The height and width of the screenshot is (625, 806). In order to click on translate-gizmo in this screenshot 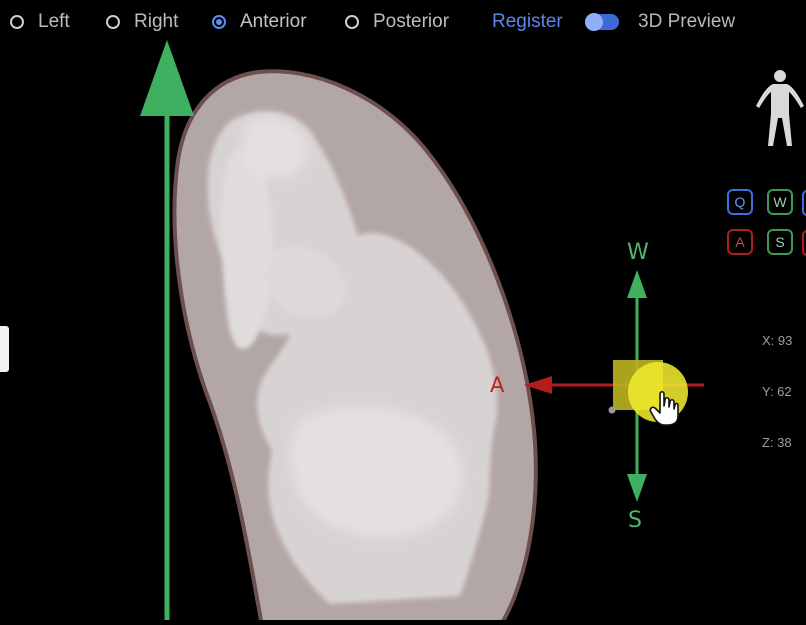, I will do `click(614, 386)`.